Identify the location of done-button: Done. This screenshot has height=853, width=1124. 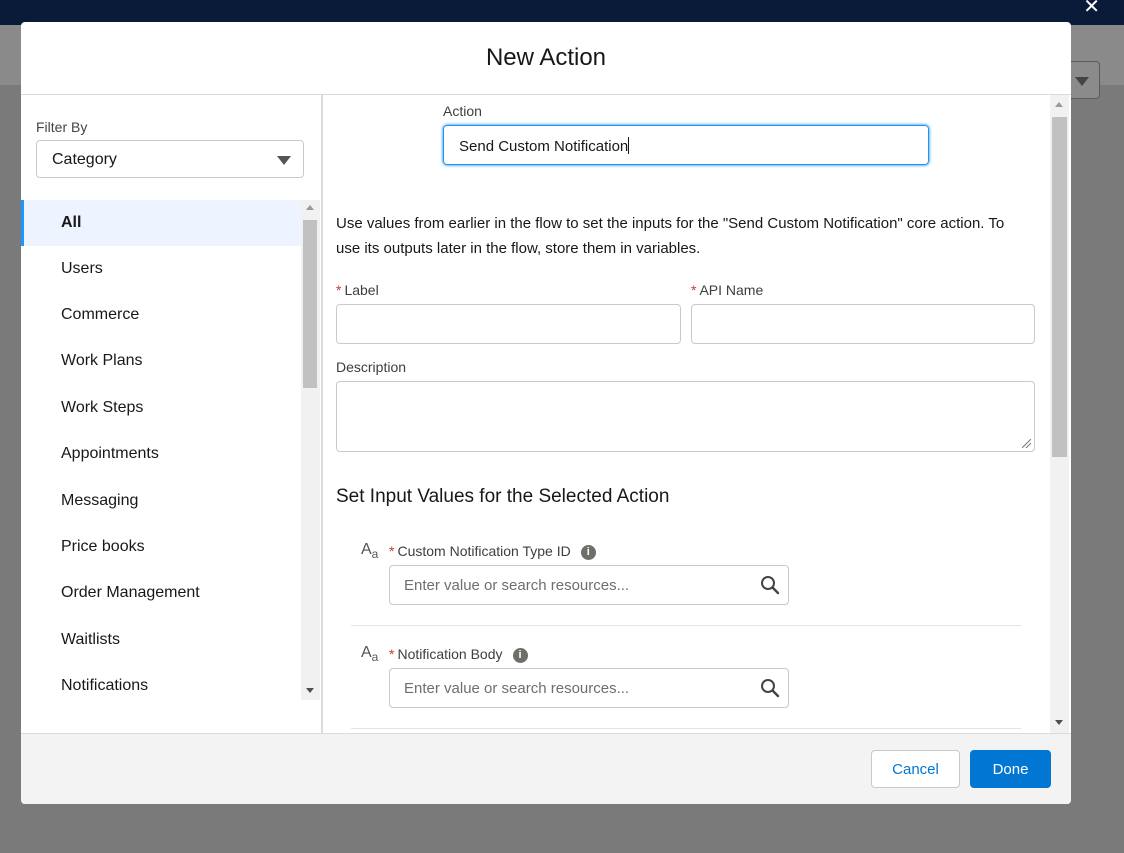
(1010, 769).